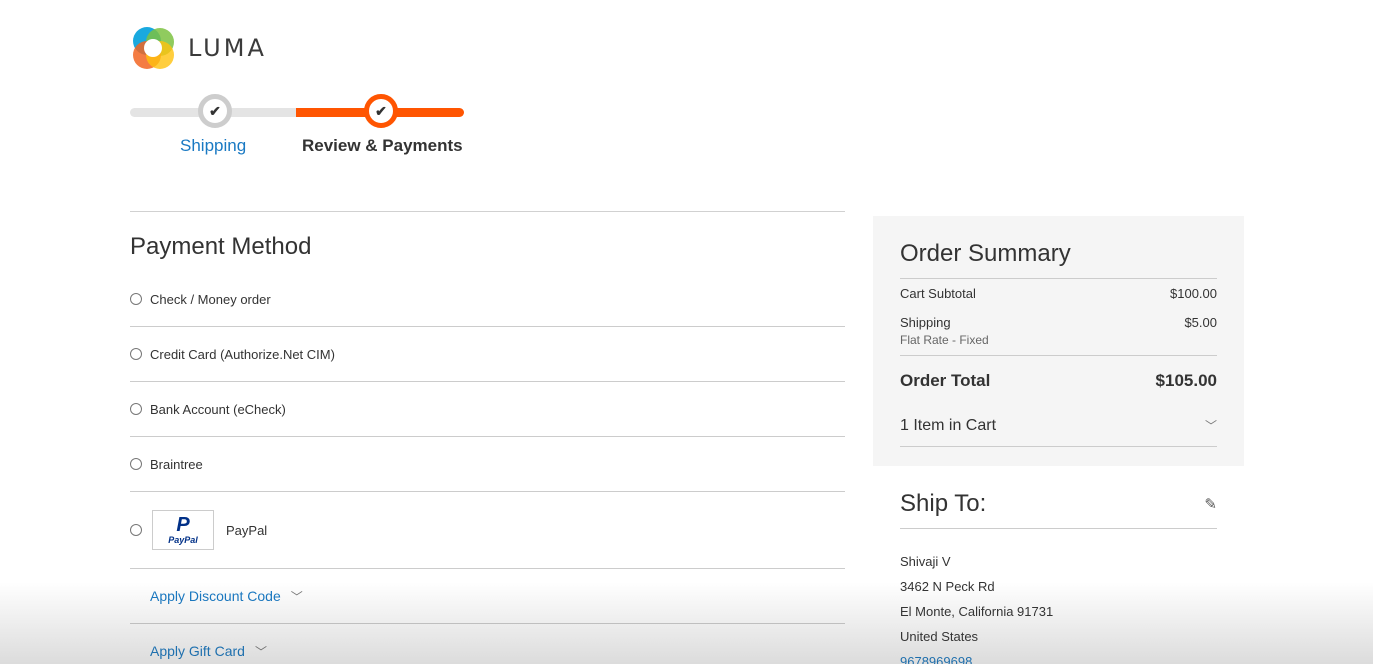 This screenshot has height=664, width=1373. I want to click on address-street: 3462 N Peck Rd, so click(947, 586).